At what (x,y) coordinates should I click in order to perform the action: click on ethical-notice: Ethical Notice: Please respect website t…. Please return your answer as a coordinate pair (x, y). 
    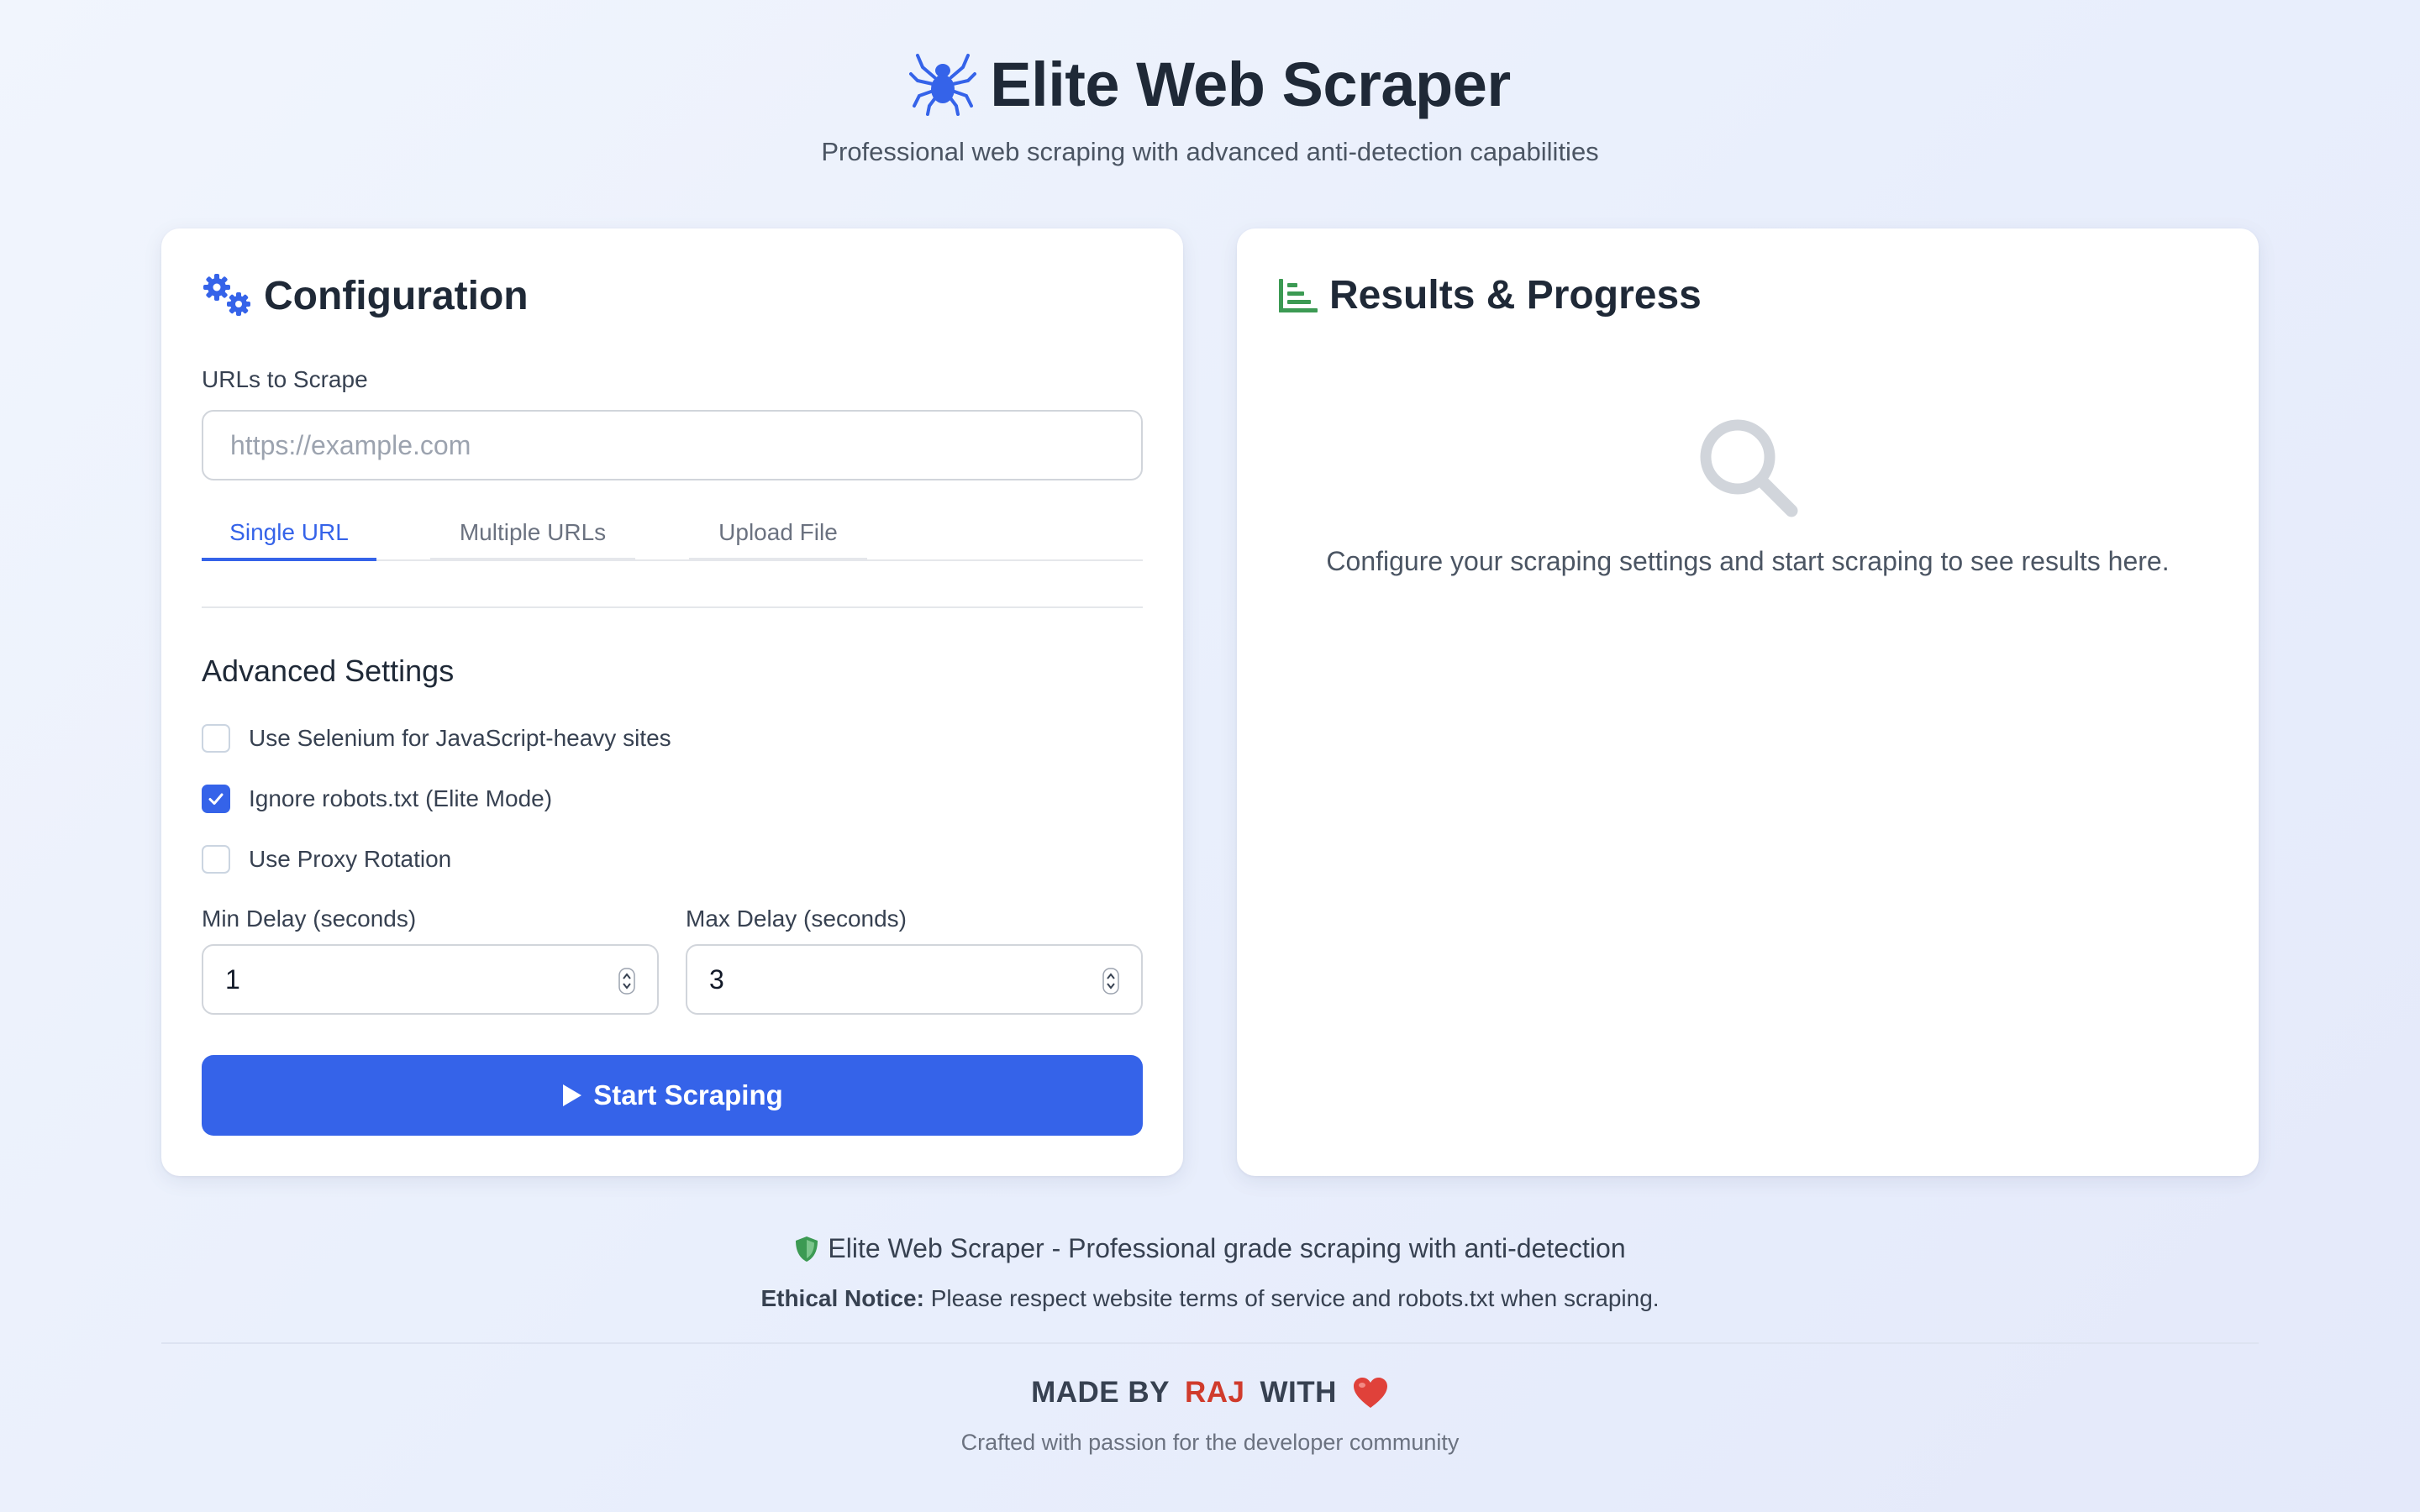
    Looking at the image, I should click on (1210, 1298).